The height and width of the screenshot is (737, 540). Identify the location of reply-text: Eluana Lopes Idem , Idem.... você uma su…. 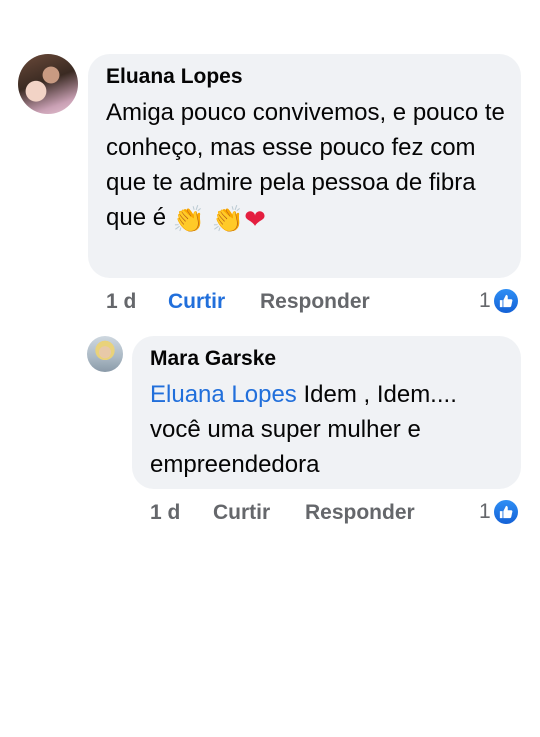
(330, 429).